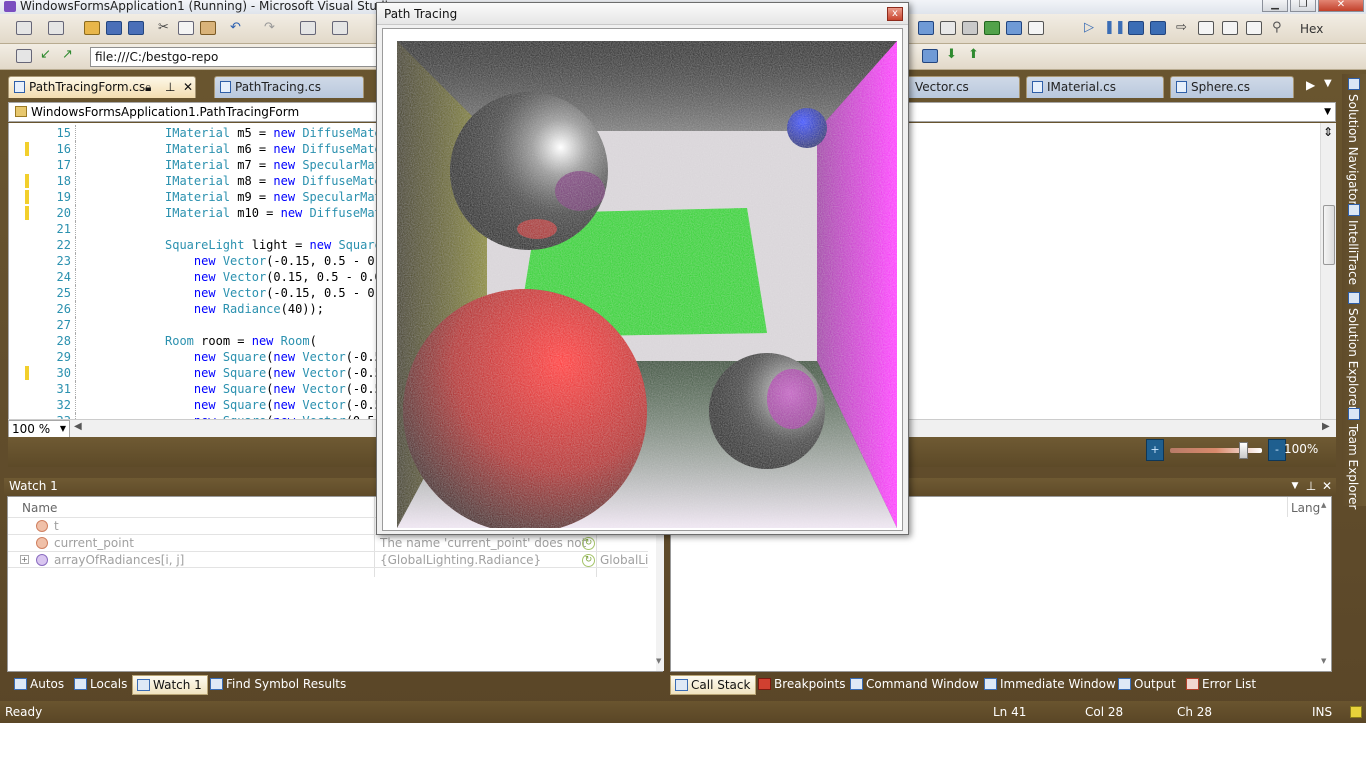  What do you see at coordinates (1295, 486) in the screenshot?
I see `window-position-icon: ▼` at bounding box center [1295, 486].